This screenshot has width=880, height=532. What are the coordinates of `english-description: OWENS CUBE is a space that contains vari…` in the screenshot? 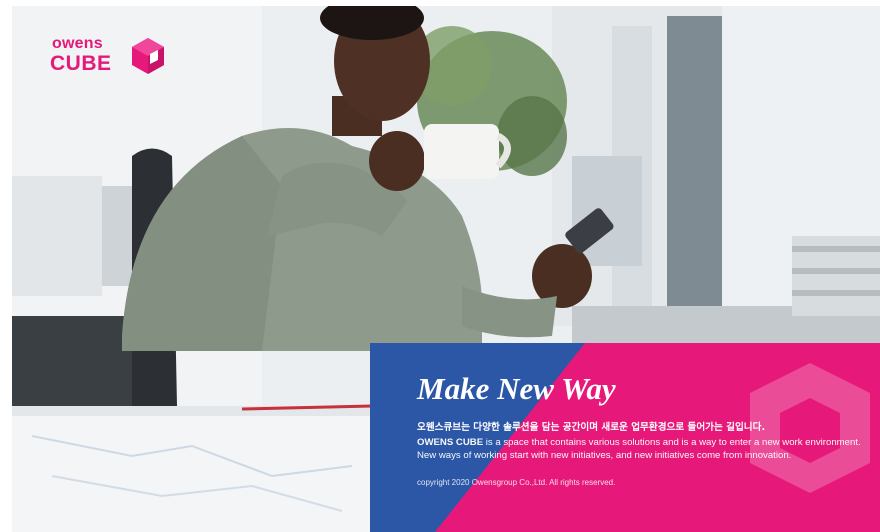 It's located at (639, 449).